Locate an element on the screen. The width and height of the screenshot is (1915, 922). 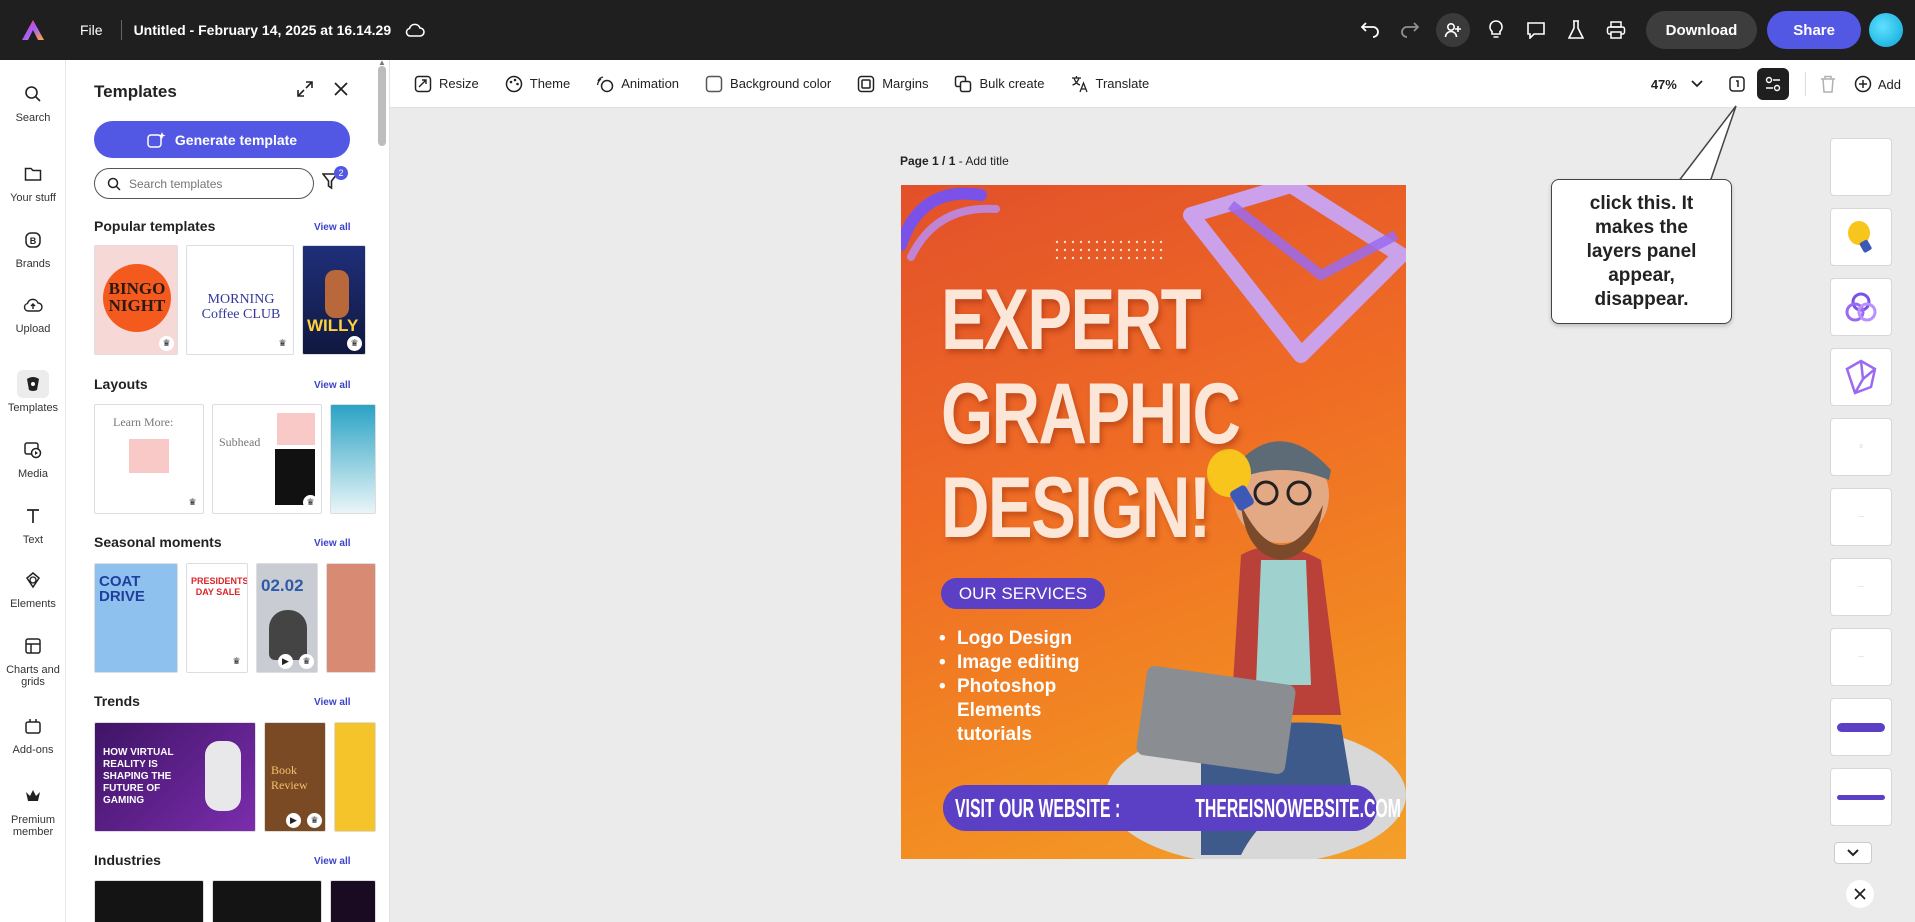
undo-icon is located at coordinates (1370, 30).